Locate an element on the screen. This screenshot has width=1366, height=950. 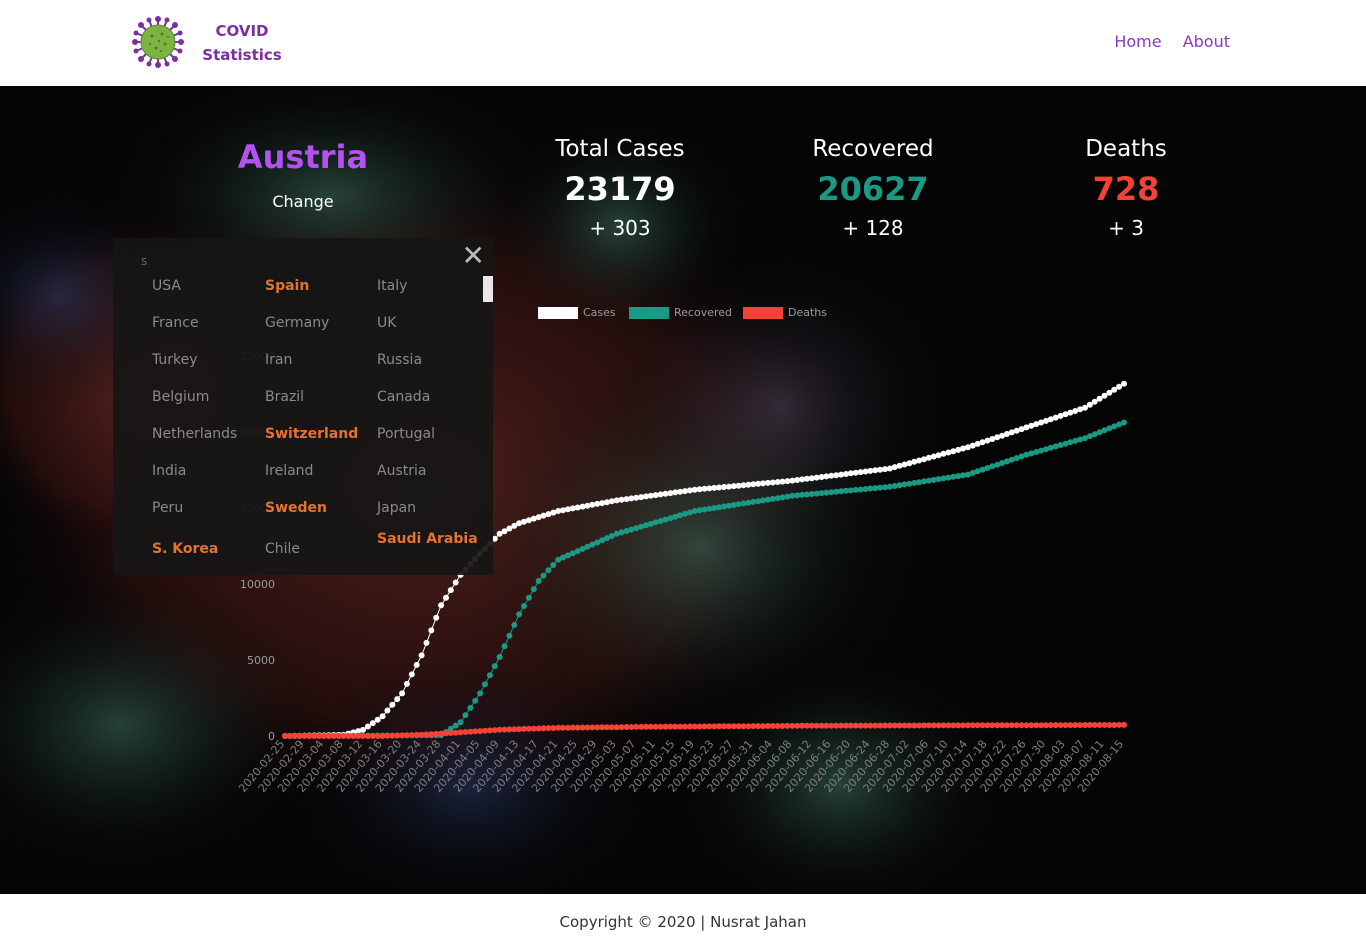
country-option: Germany is located at coordinates (317, 323).